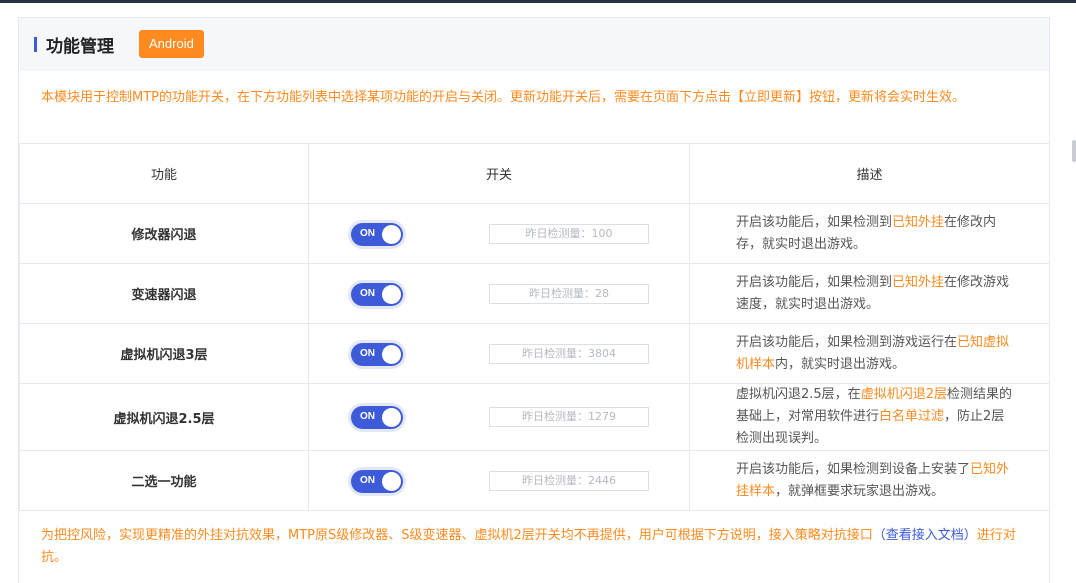  What do you see at coordinates (869, 173) in the screenshot?
I see `column-header-description: 描述` at bounding box center [869, 173].